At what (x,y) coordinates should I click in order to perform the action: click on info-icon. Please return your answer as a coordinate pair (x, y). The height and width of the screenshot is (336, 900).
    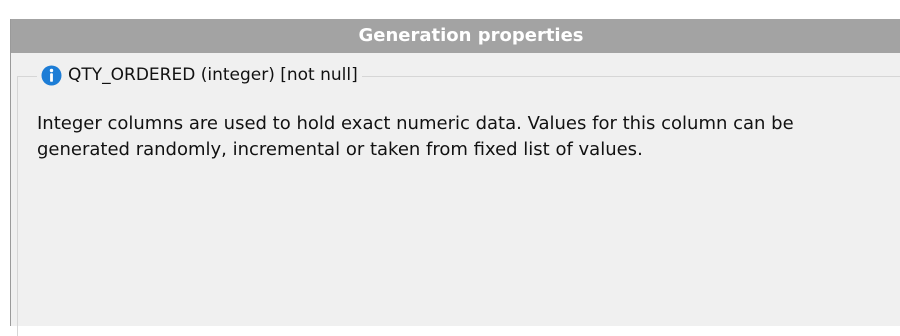
    Looking at the image, I should click on (51, 75).